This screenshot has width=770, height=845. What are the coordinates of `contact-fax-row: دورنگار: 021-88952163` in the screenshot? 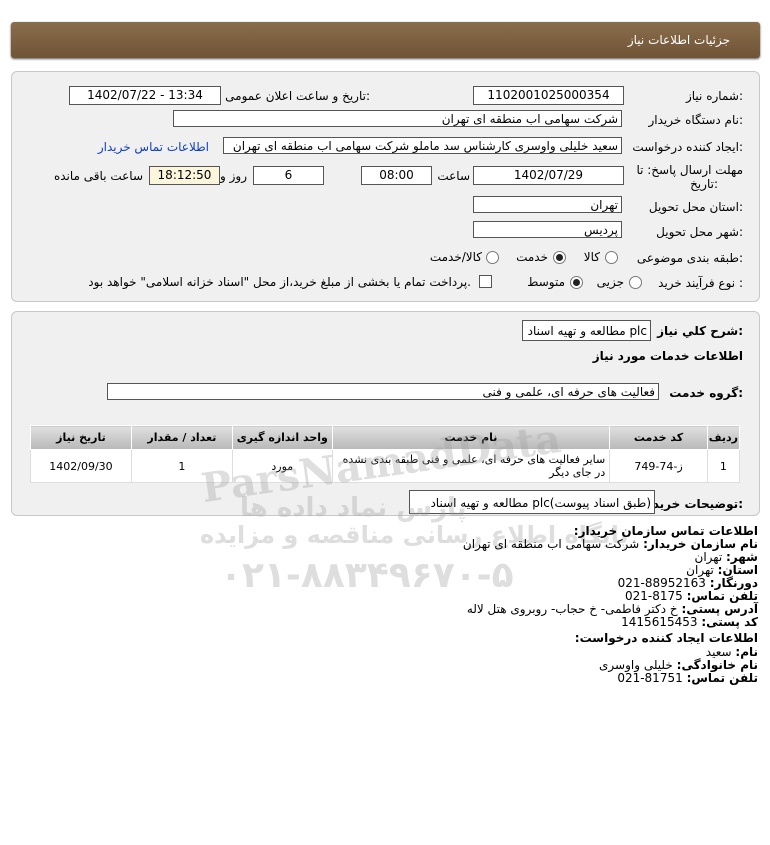 It's located at (688, 583).